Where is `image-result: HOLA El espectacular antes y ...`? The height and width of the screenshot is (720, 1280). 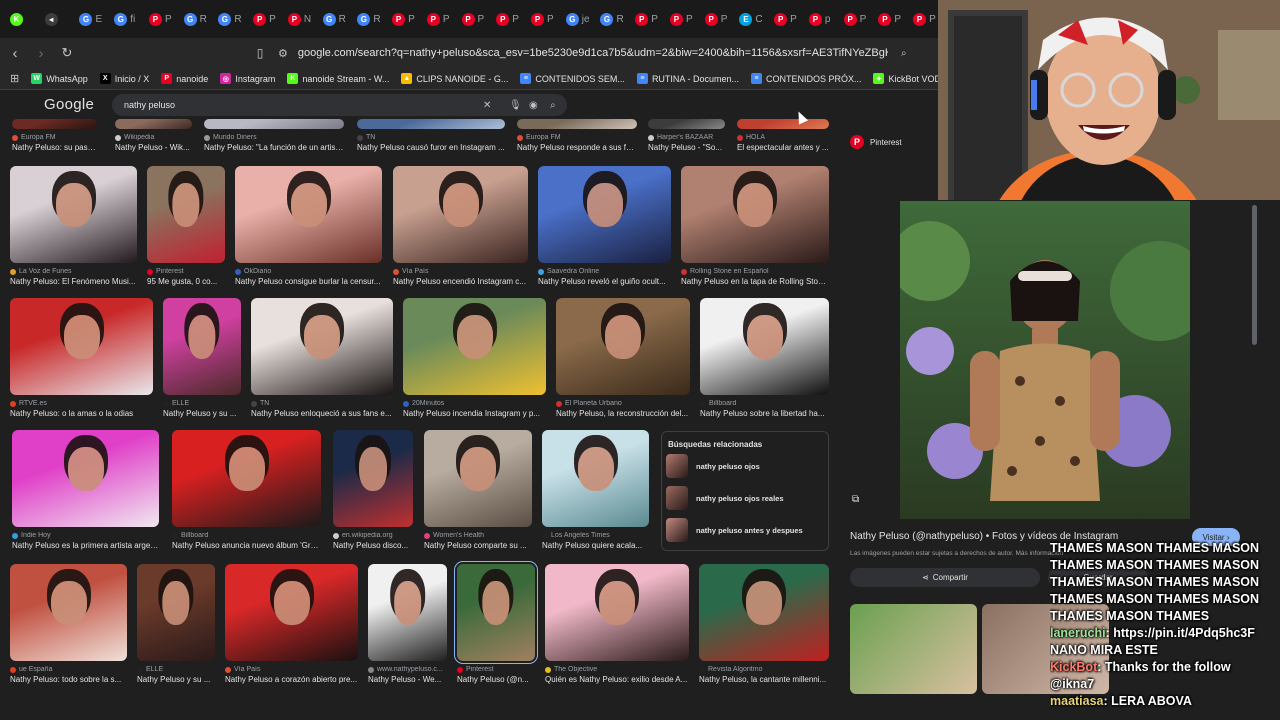 image-result: HOLA El espectacular antes y ... is located at coordinates (783, 142).